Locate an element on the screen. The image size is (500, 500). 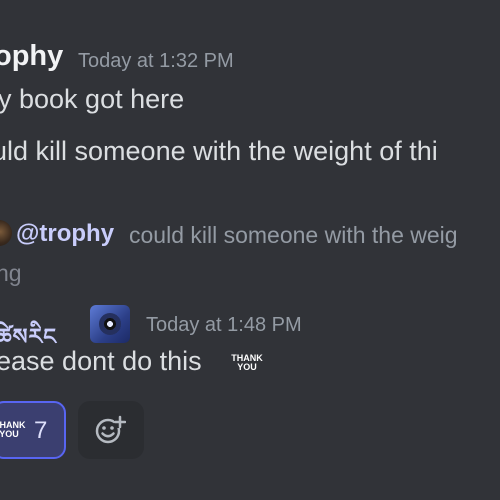
reply-avatar is located at coordinates (6, 233).